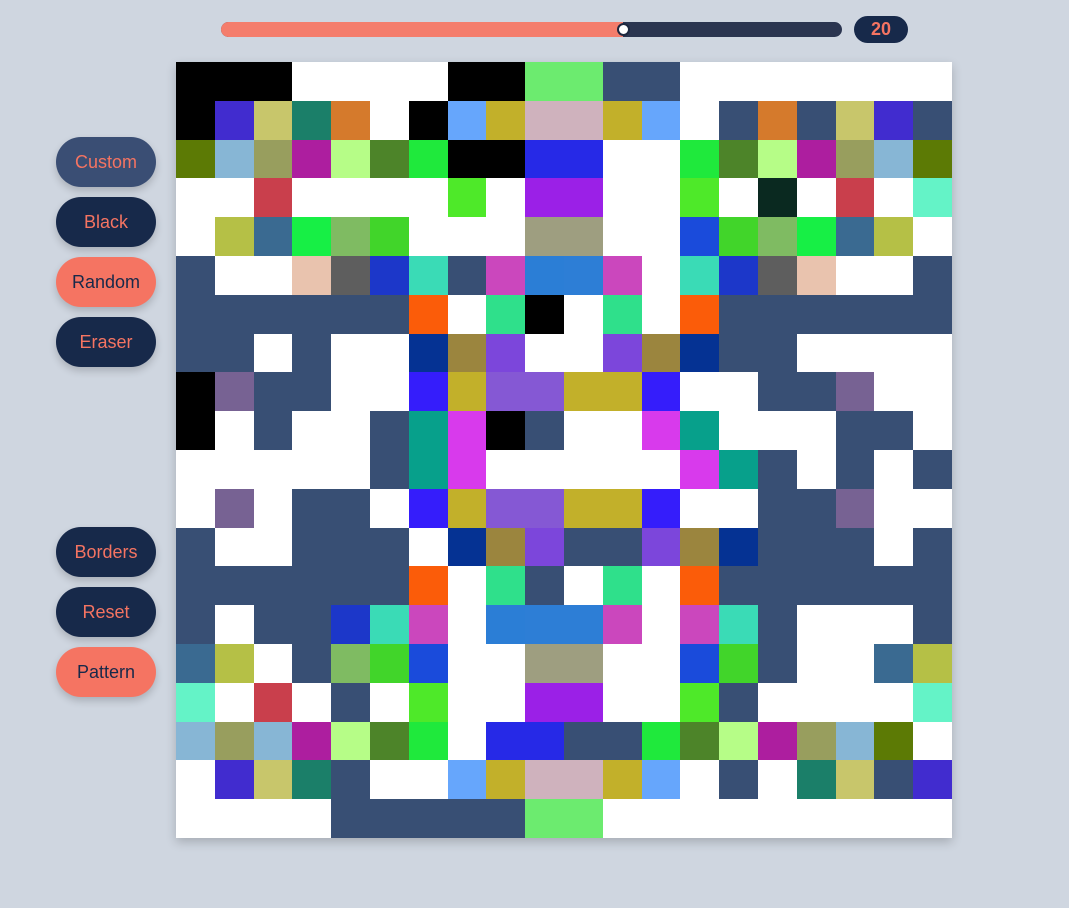 Image resolution: width=1069 pixels, height=908 pixels. What do you see at coordinates (531, 29) in the screenshot?
I see `brush-size-slider` at bounding box center [531, 29].